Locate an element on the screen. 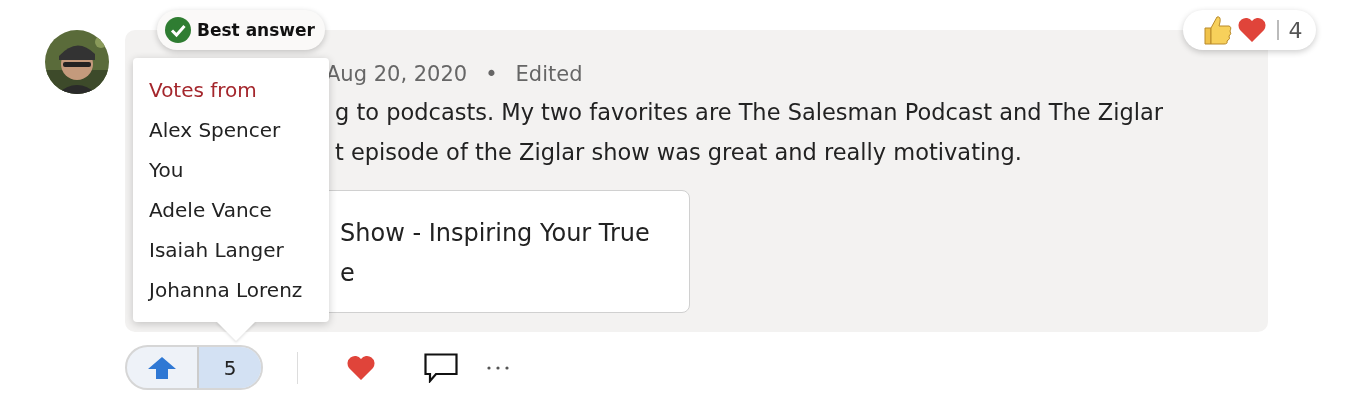 The width and height of the screenshot is (1353, 409). upvote-button: 5 is located at coordinates (194, 367).